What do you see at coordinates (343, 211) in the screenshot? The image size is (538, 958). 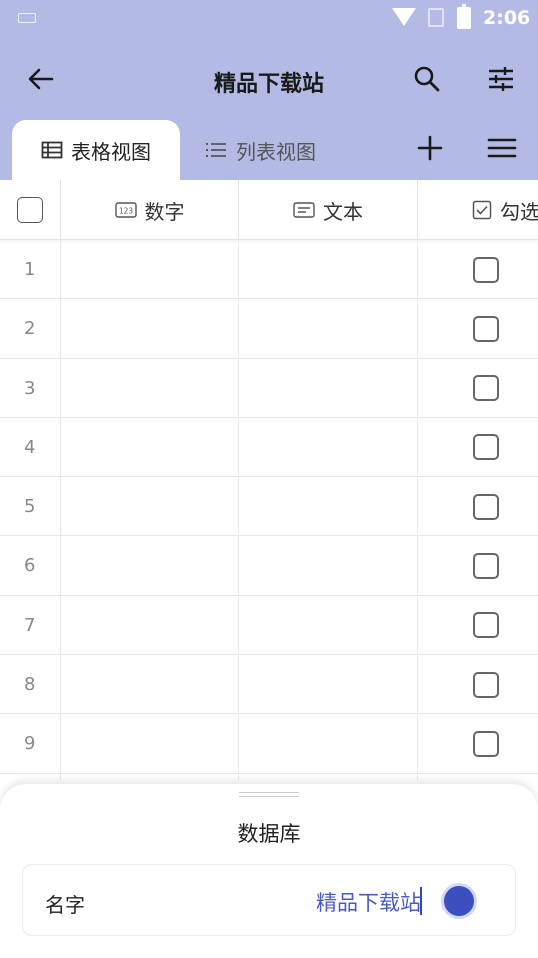 I see `column-header-text-label: 文本` at bounding box center [343, 211].